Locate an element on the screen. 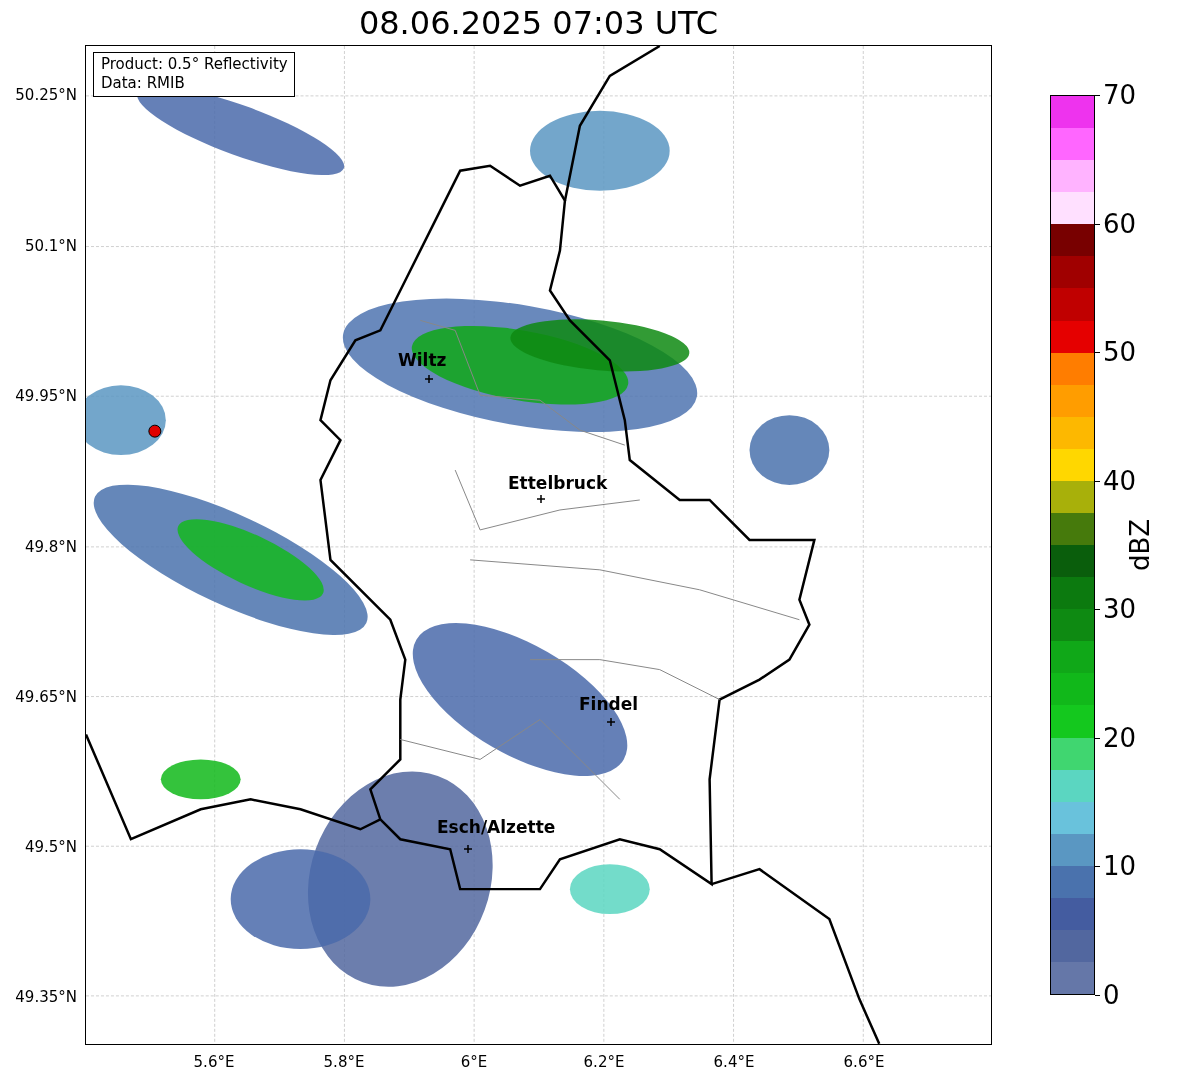  latitude-label: 49.95°N is located at coordinates (46, 396).